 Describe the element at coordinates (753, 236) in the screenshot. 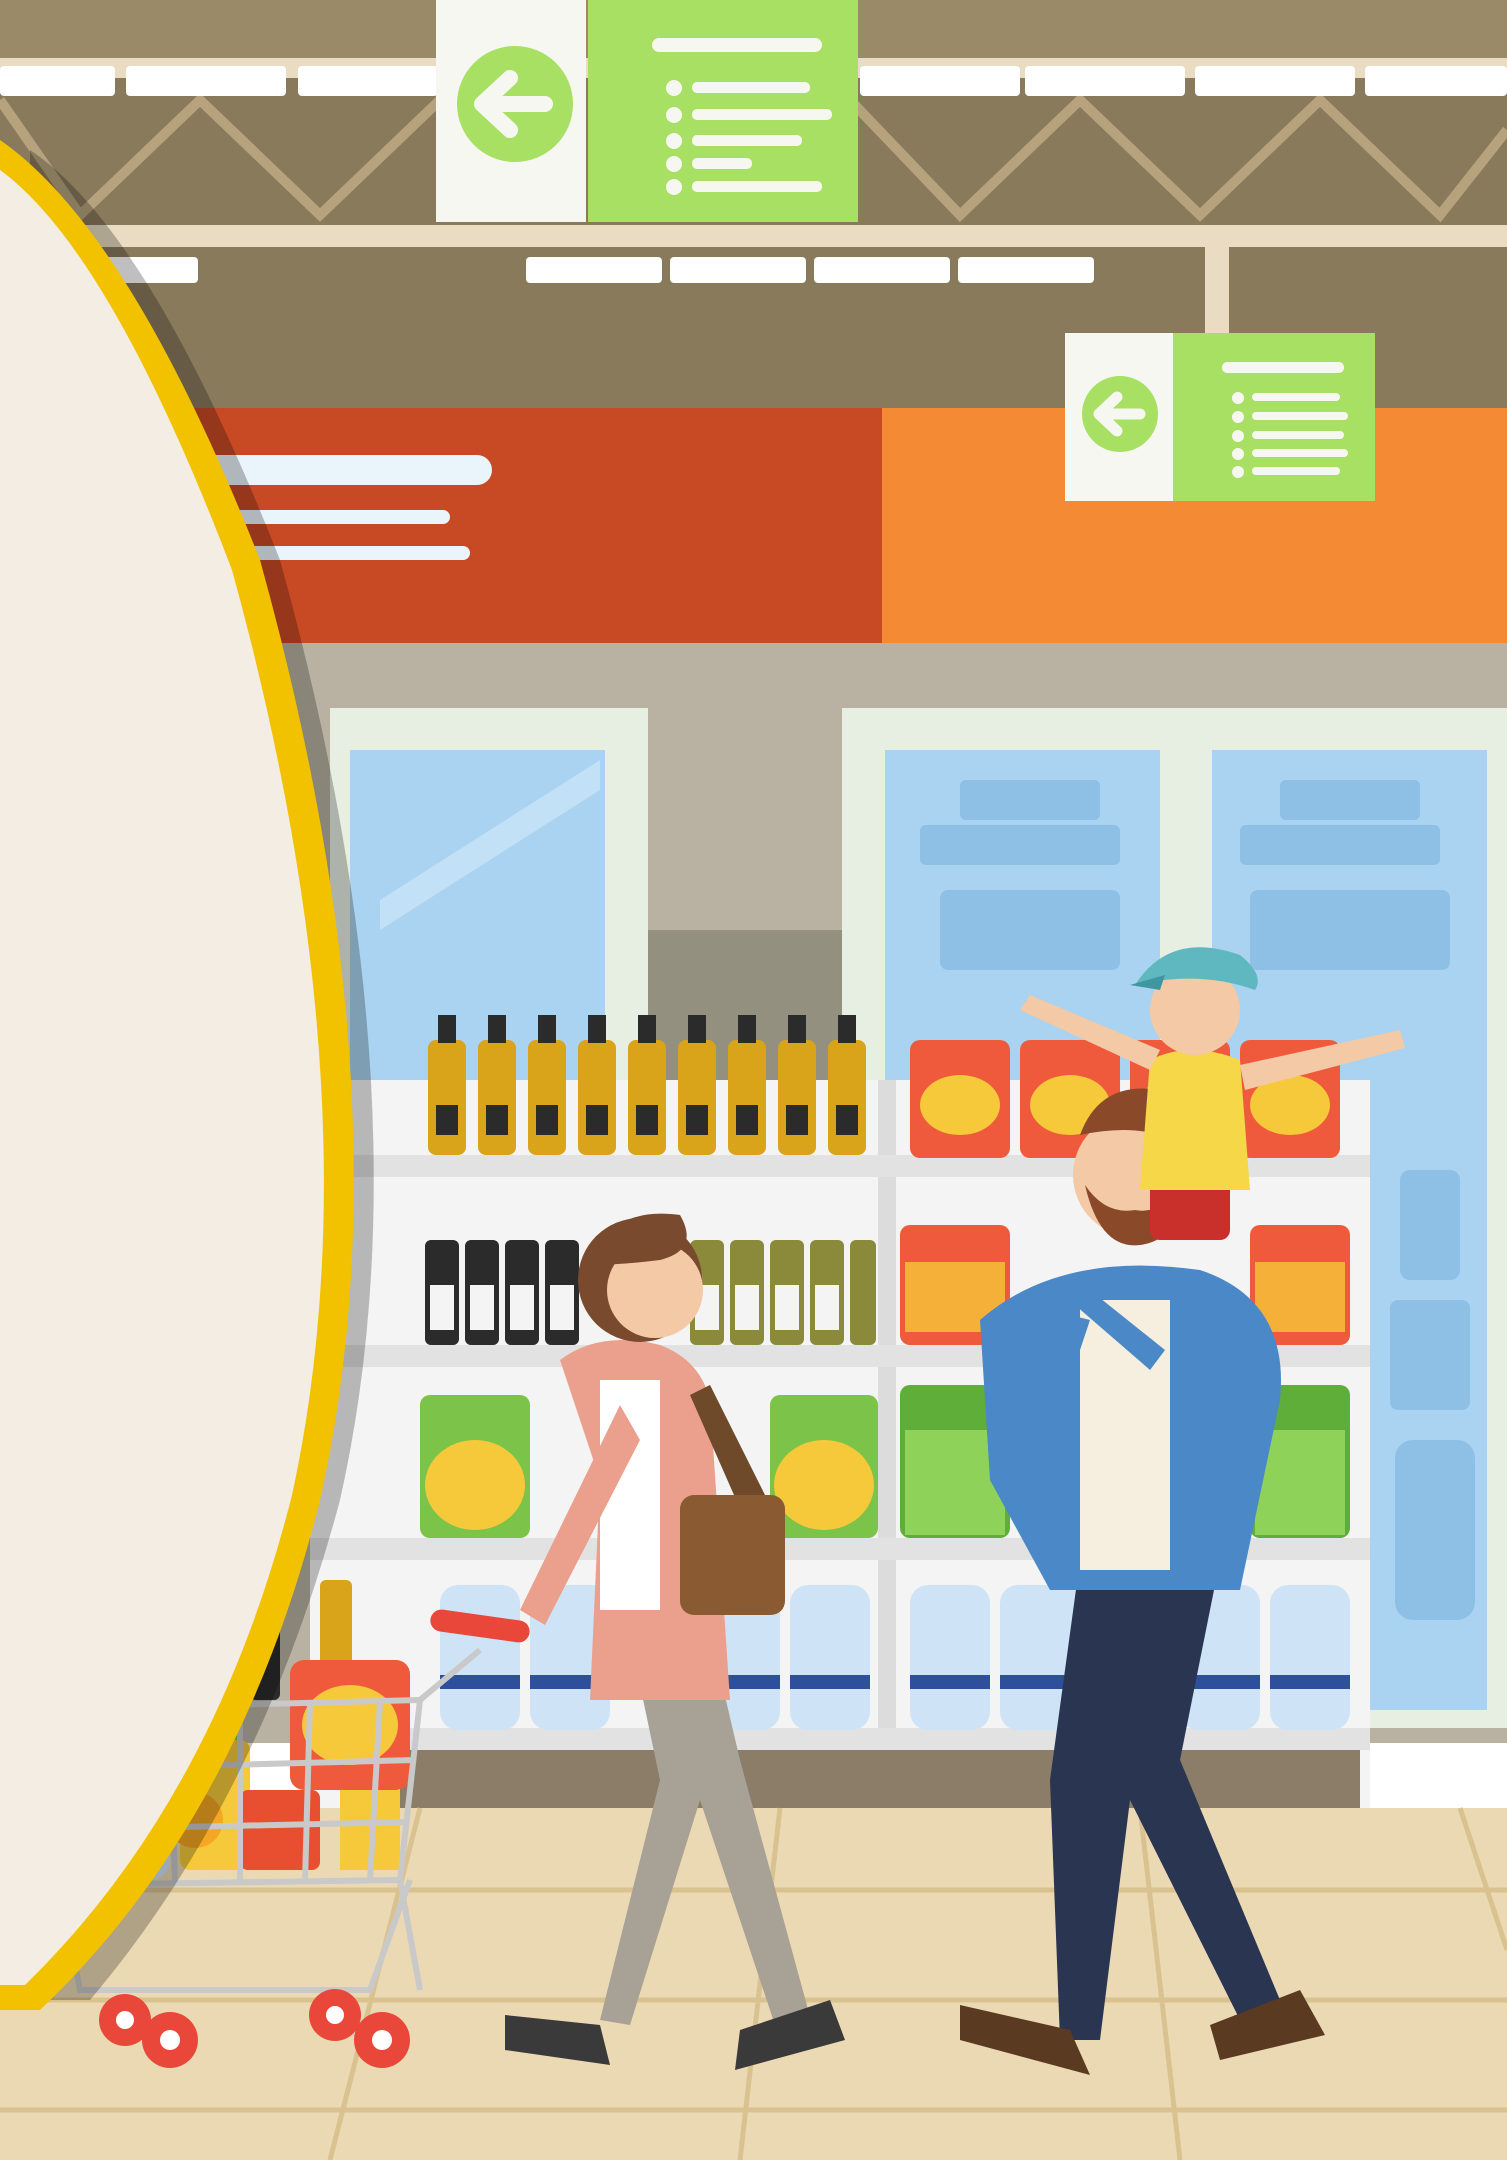

I see `ceiling-beam-mid` at that location.